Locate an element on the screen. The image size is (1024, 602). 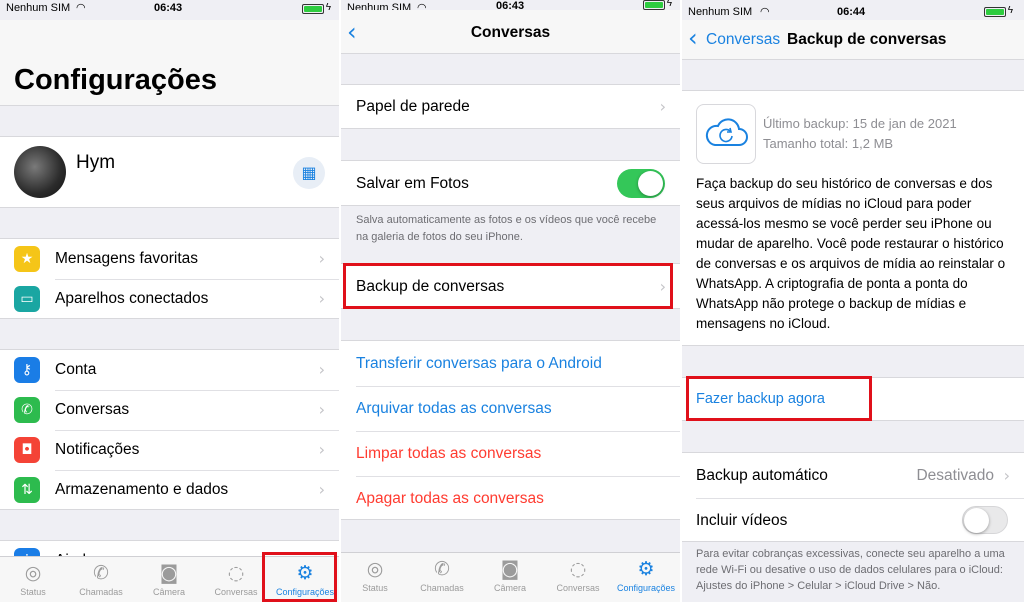
save-photos-toggle is located at coordinates (641, 183).